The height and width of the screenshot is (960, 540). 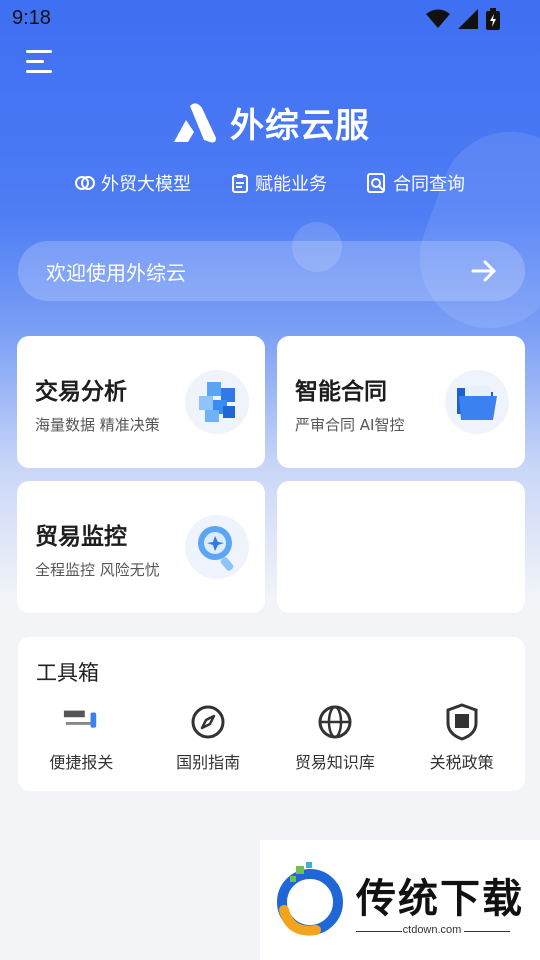 What do you see at coordinates (432, 930) in the screenshot?
I see `watermark-url: ctdown.com` at bounding box center [432, 930].